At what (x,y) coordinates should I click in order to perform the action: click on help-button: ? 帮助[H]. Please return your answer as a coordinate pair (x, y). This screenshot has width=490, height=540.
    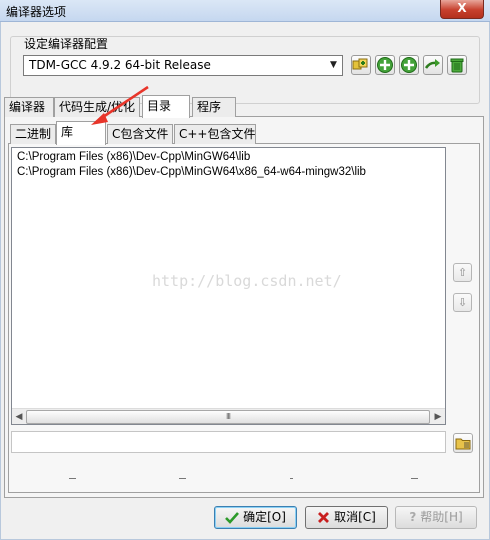
    Looking at the image, I should click on (436, 517).